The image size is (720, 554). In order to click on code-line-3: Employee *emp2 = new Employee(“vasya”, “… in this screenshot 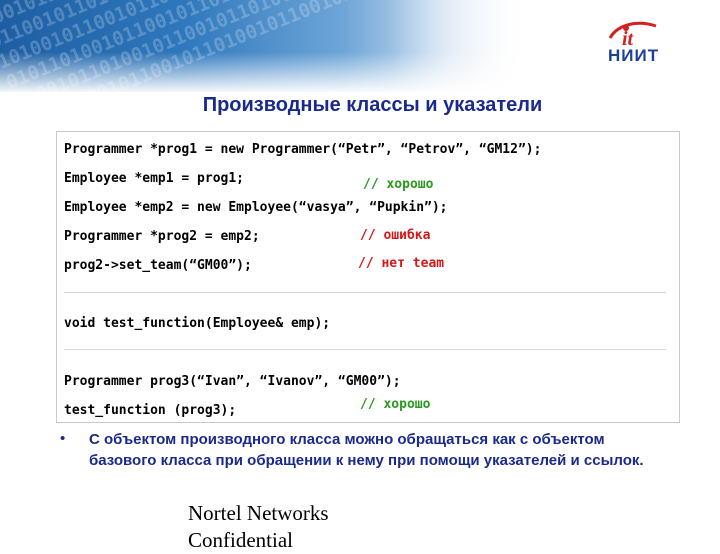, I will do `click(256, 207)`.